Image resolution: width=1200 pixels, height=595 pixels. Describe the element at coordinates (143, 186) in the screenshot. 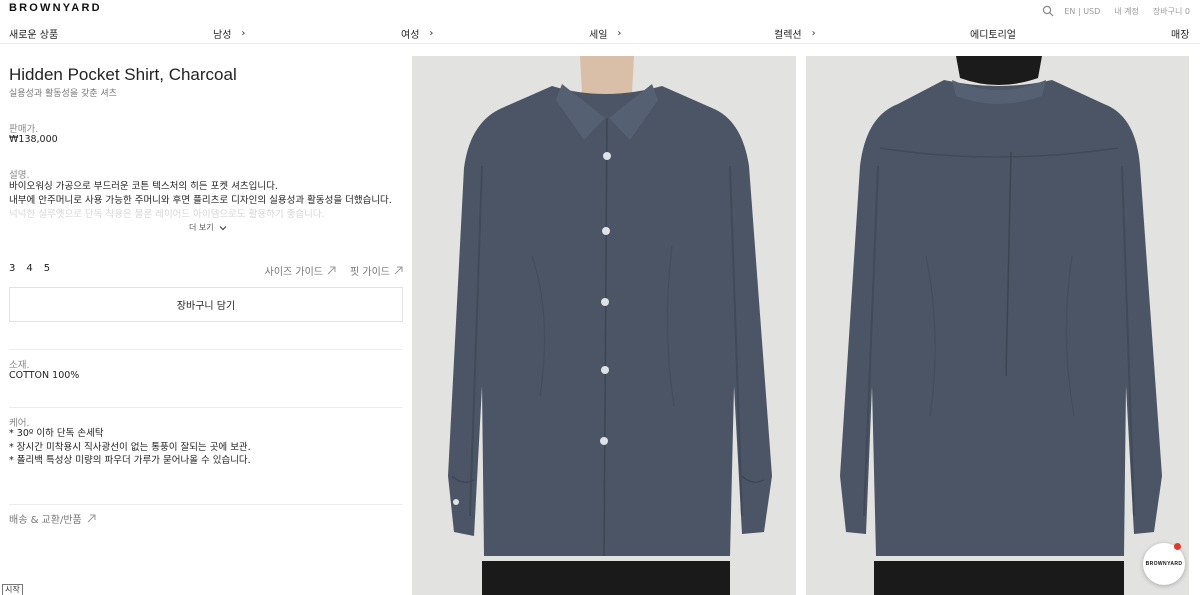

I see `description-line: 바이오워싱 가공으로 부드러운 코튼 텍스처의 히든 포켓 셔츠입니다.` at that location.